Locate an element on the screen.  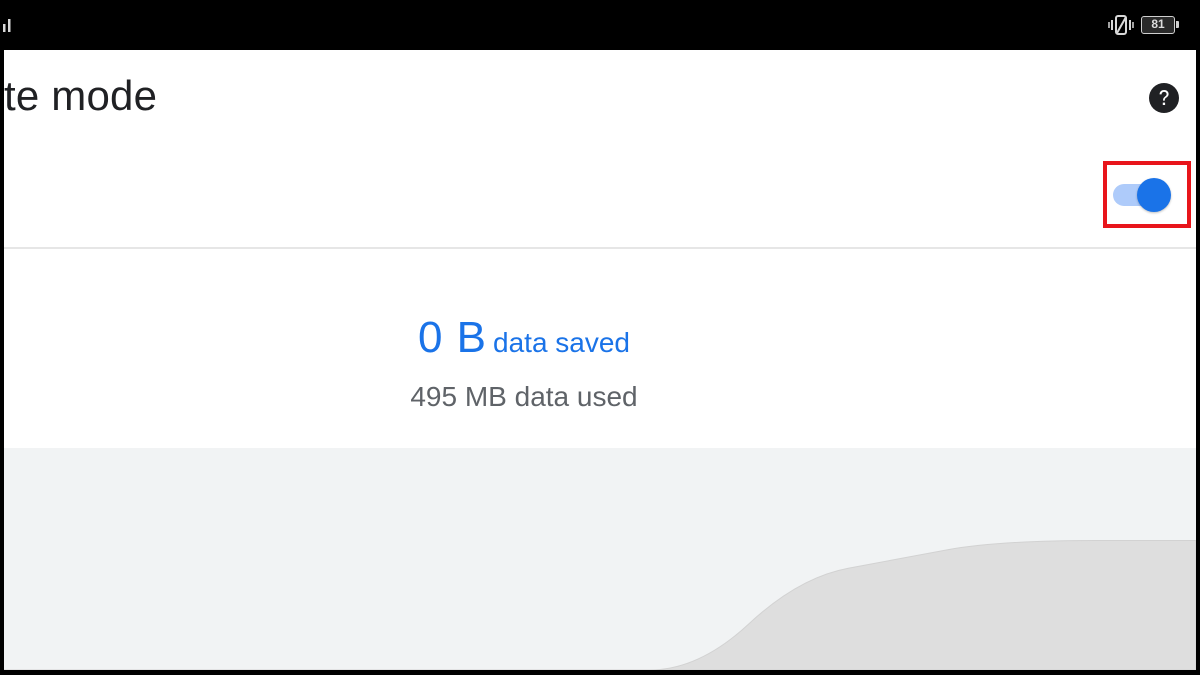
page-title: te mode is located at coordinates (81, 95).